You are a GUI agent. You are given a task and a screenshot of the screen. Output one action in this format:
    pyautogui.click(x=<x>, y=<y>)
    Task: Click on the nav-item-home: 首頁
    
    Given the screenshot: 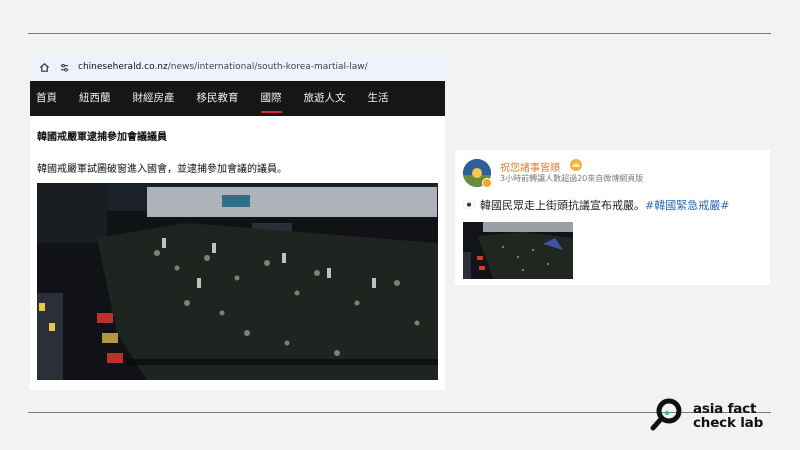 What is the action you would take?
    pyautogui.click(x=46, y=98)
    